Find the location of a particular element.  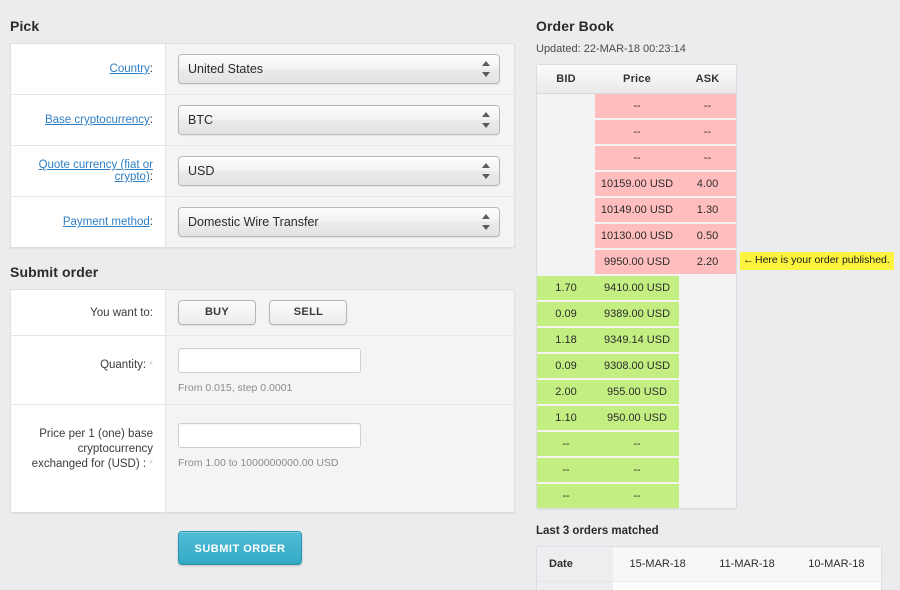

quantity-hint: From 0.015, step 0.0001 is located at coordinates (235, 388).